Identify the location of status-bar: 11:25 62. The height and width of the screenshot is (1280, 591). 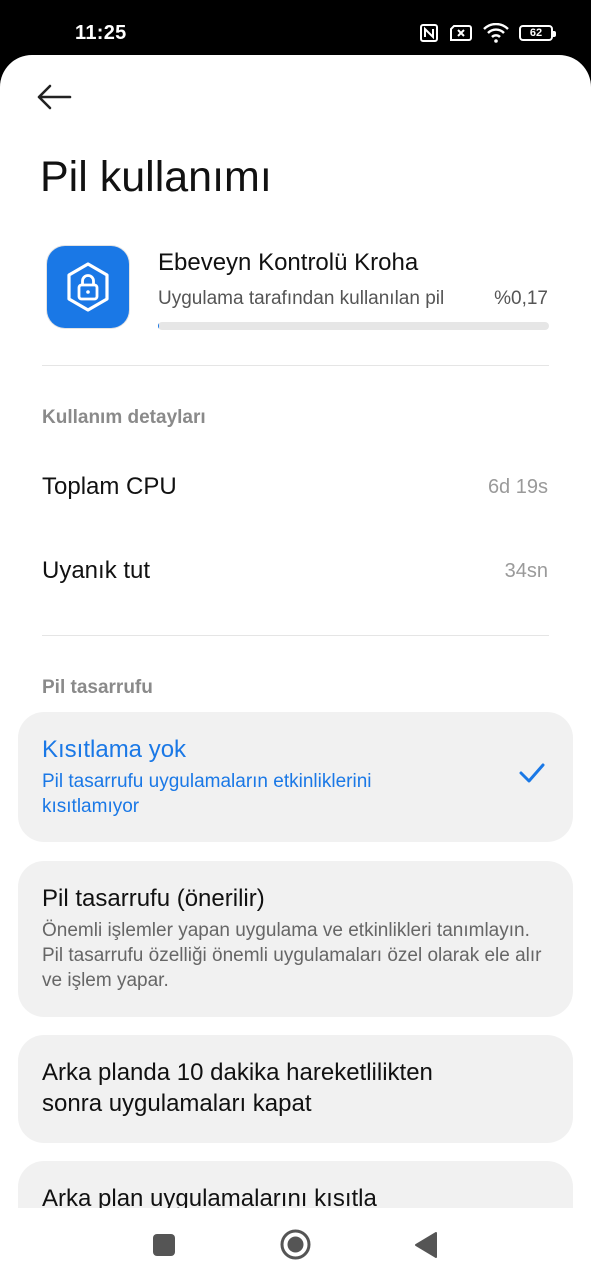
(295, 31).